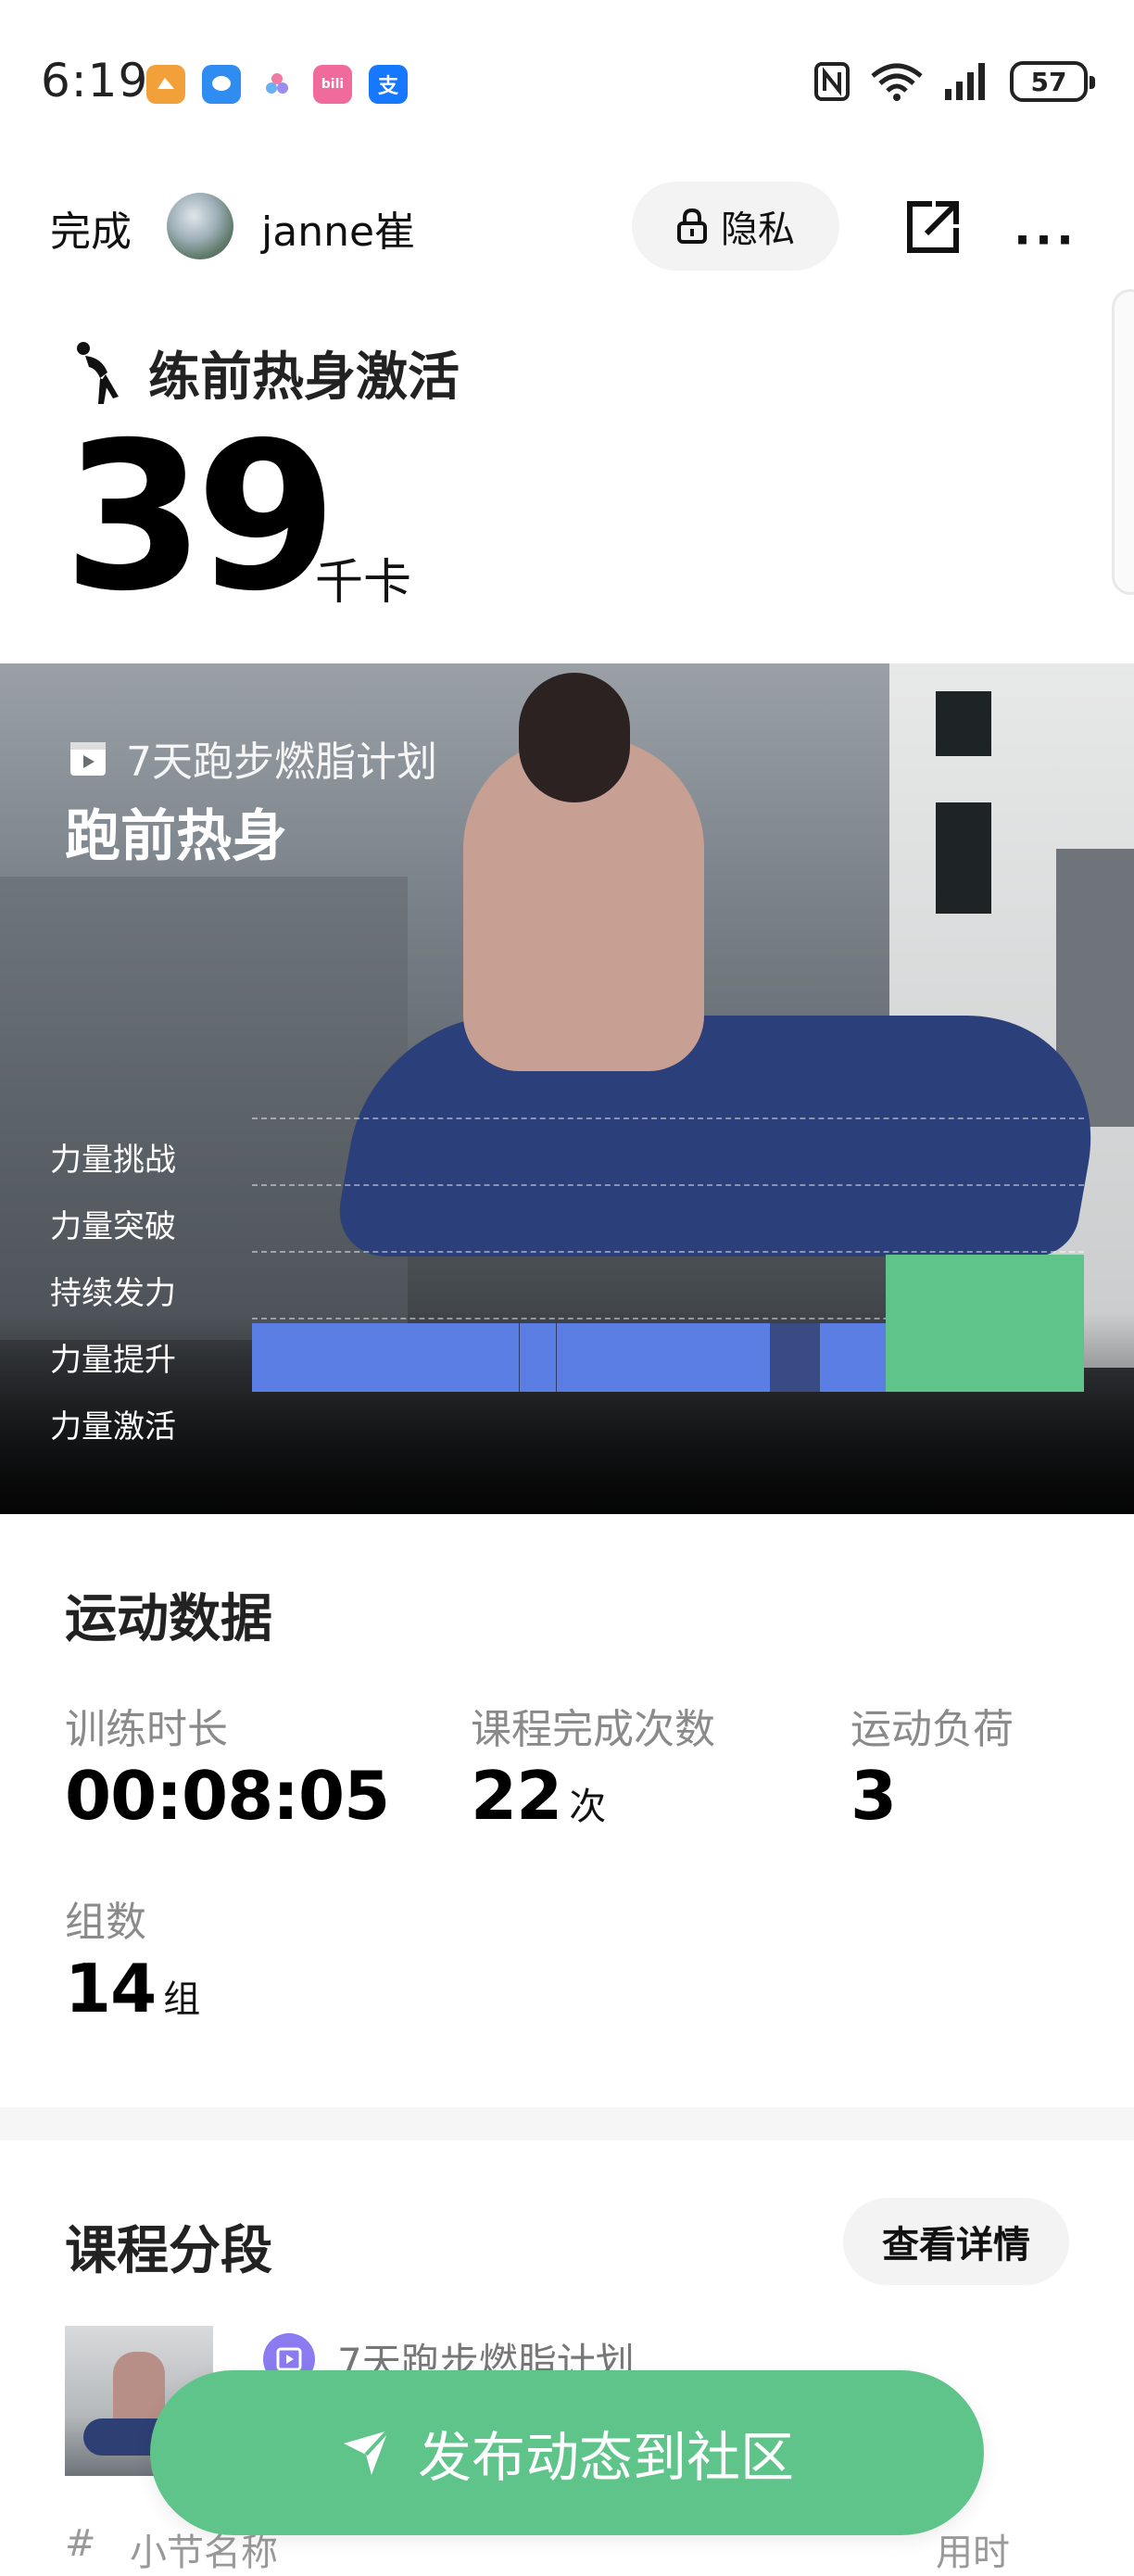 This screenshot has width=1134, height=2576. Describe the element at coordinates (281, 762) in the screenshot. I see `plan-name: 7天跑步燃脂计划` at that location.